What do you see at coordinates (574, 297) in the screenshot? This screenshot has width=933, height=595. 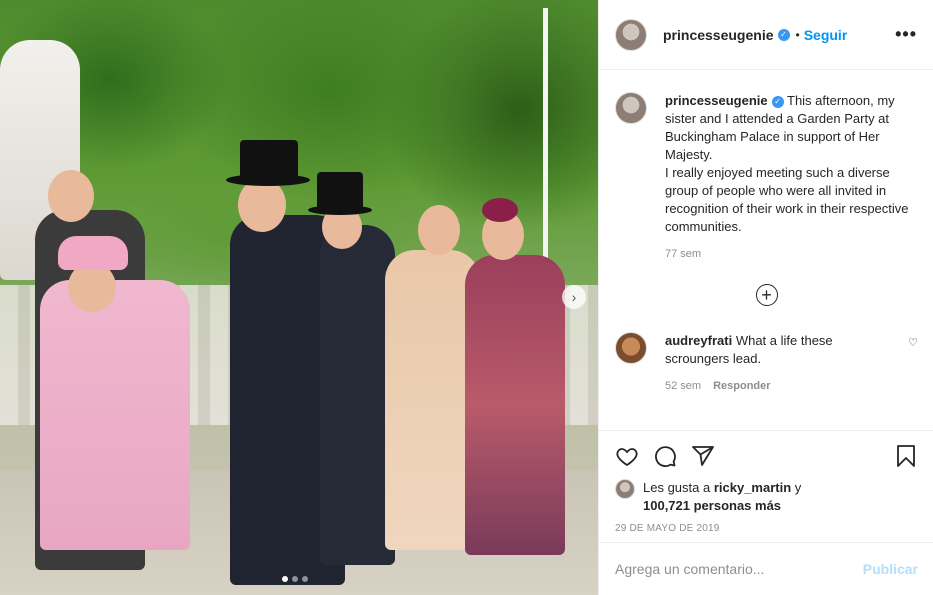 I see `carousel-next-button: ›` at bounding box center [574, 297].